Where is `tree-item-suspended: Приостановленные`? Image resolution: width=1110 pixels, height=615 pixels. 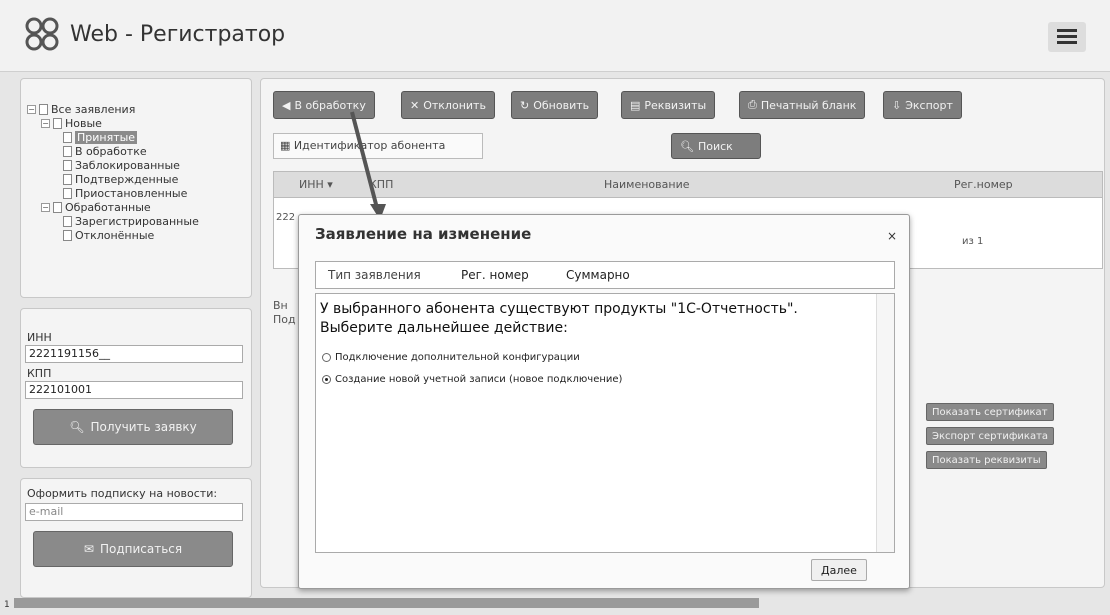 tree-item-suspended: Приостановленные is located at coordinates (125, 193).